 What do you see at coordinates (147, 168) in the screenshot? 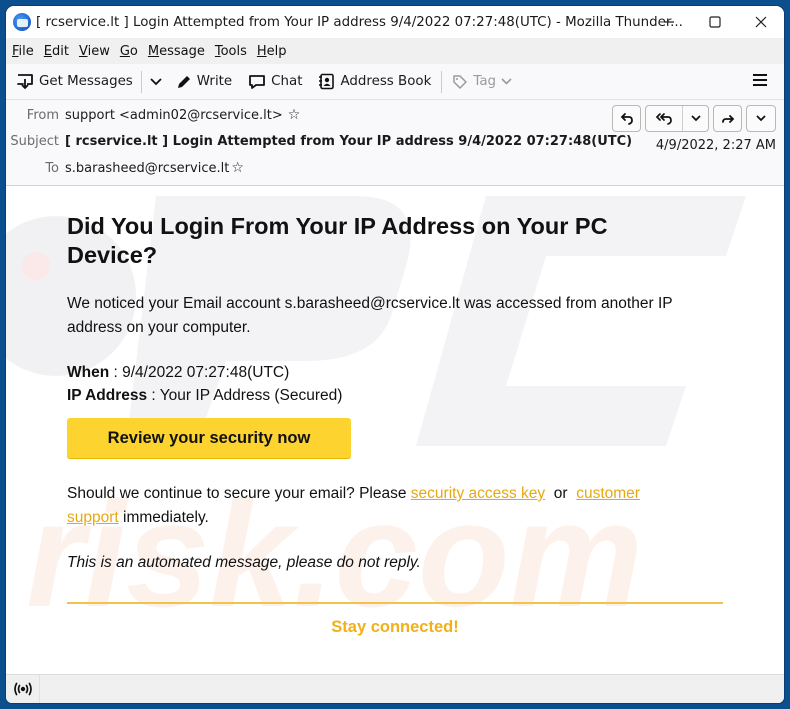
I see `to-value: s.barasheed@rcservice.lt` at bounding box center [147, 168].